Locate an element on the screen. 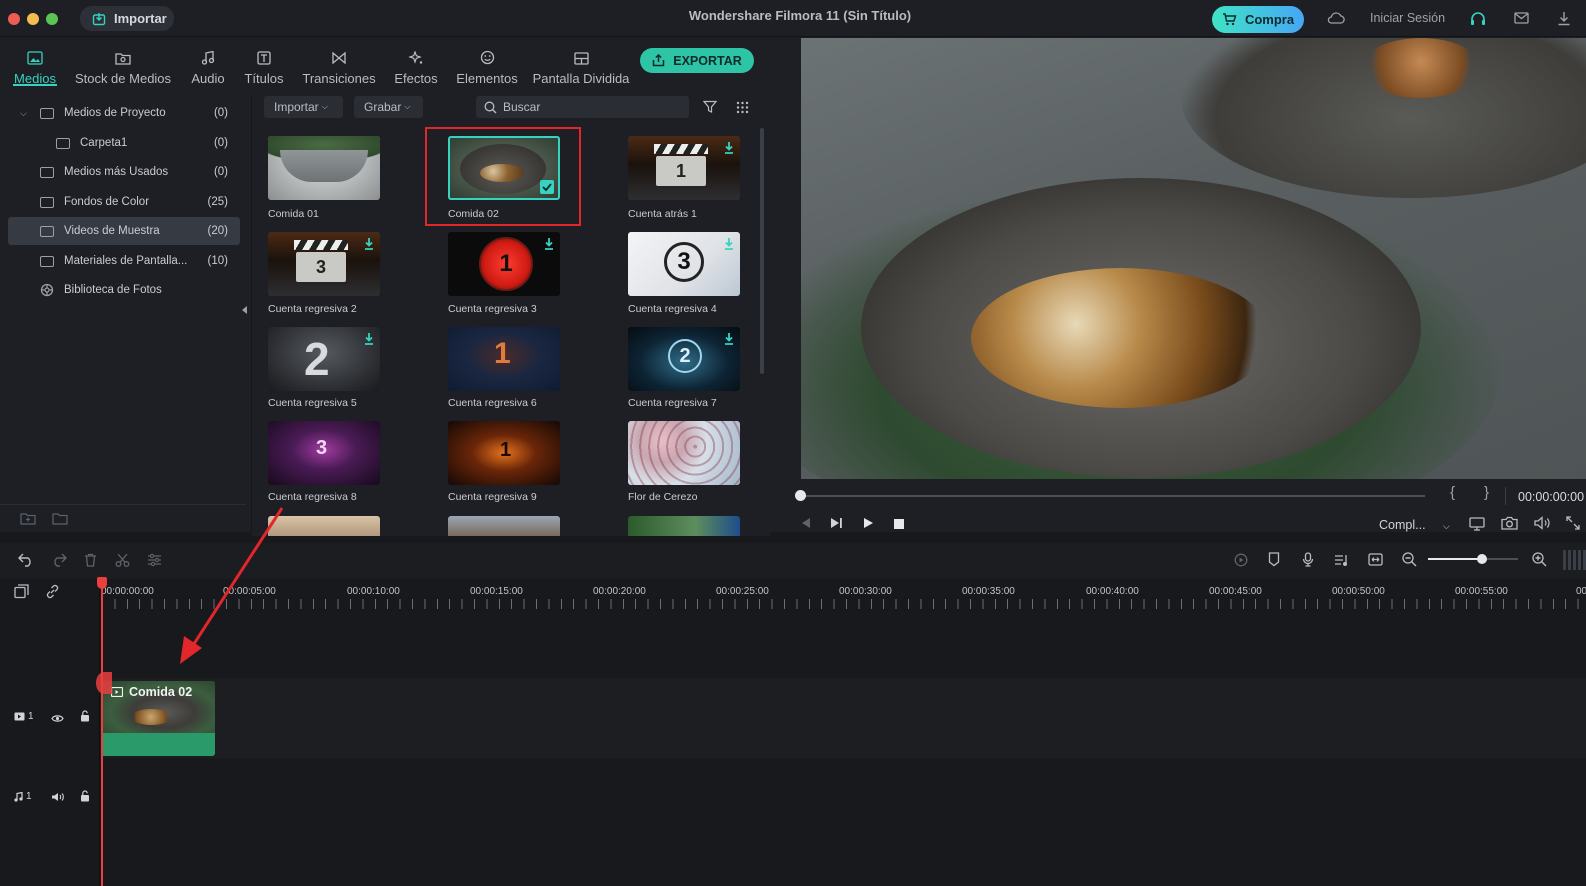 The height and width of the screenshot is (886, 1586). import-dropdown: Importar ⌵ is located at coordinates (303, 107).